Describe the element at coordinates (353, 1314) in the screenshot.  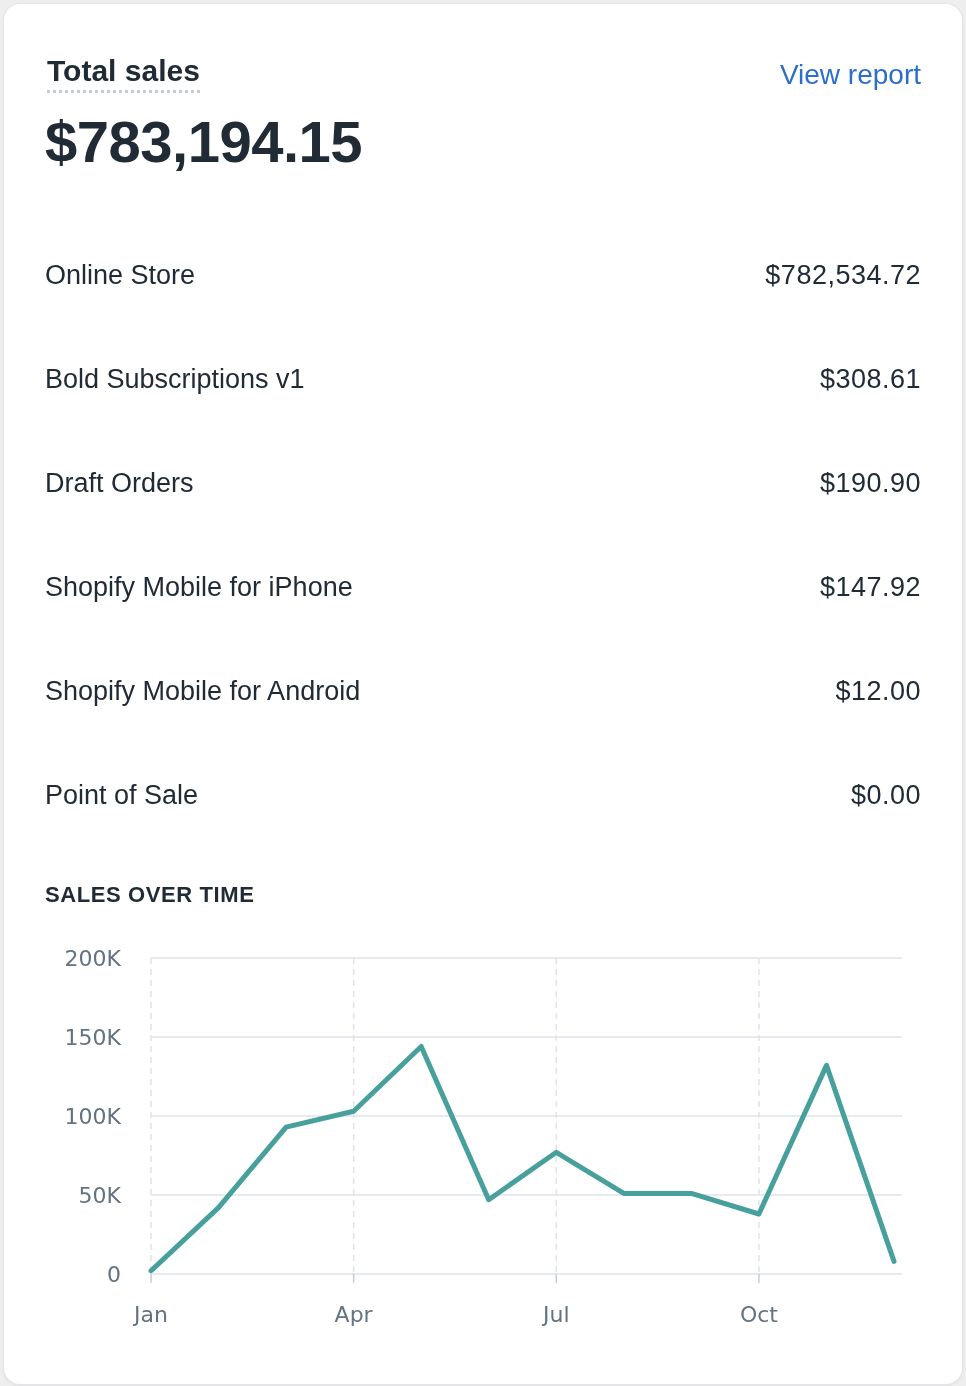
I see `x-axis-label: Apr` at that location.